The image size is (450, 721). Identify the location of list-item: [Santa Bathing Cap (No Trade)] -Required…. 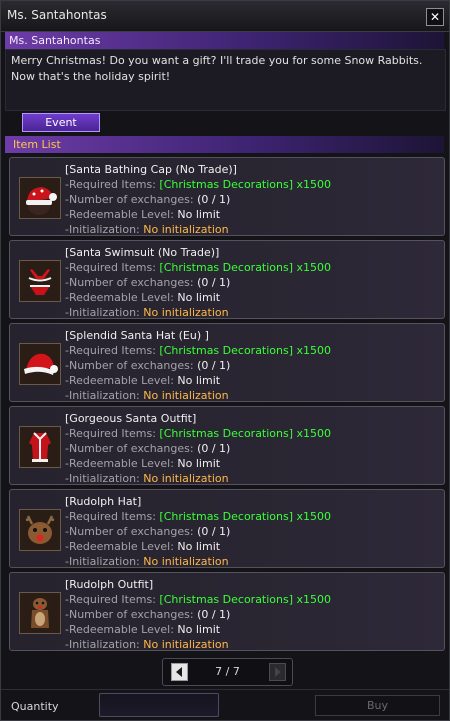
(227, 196).